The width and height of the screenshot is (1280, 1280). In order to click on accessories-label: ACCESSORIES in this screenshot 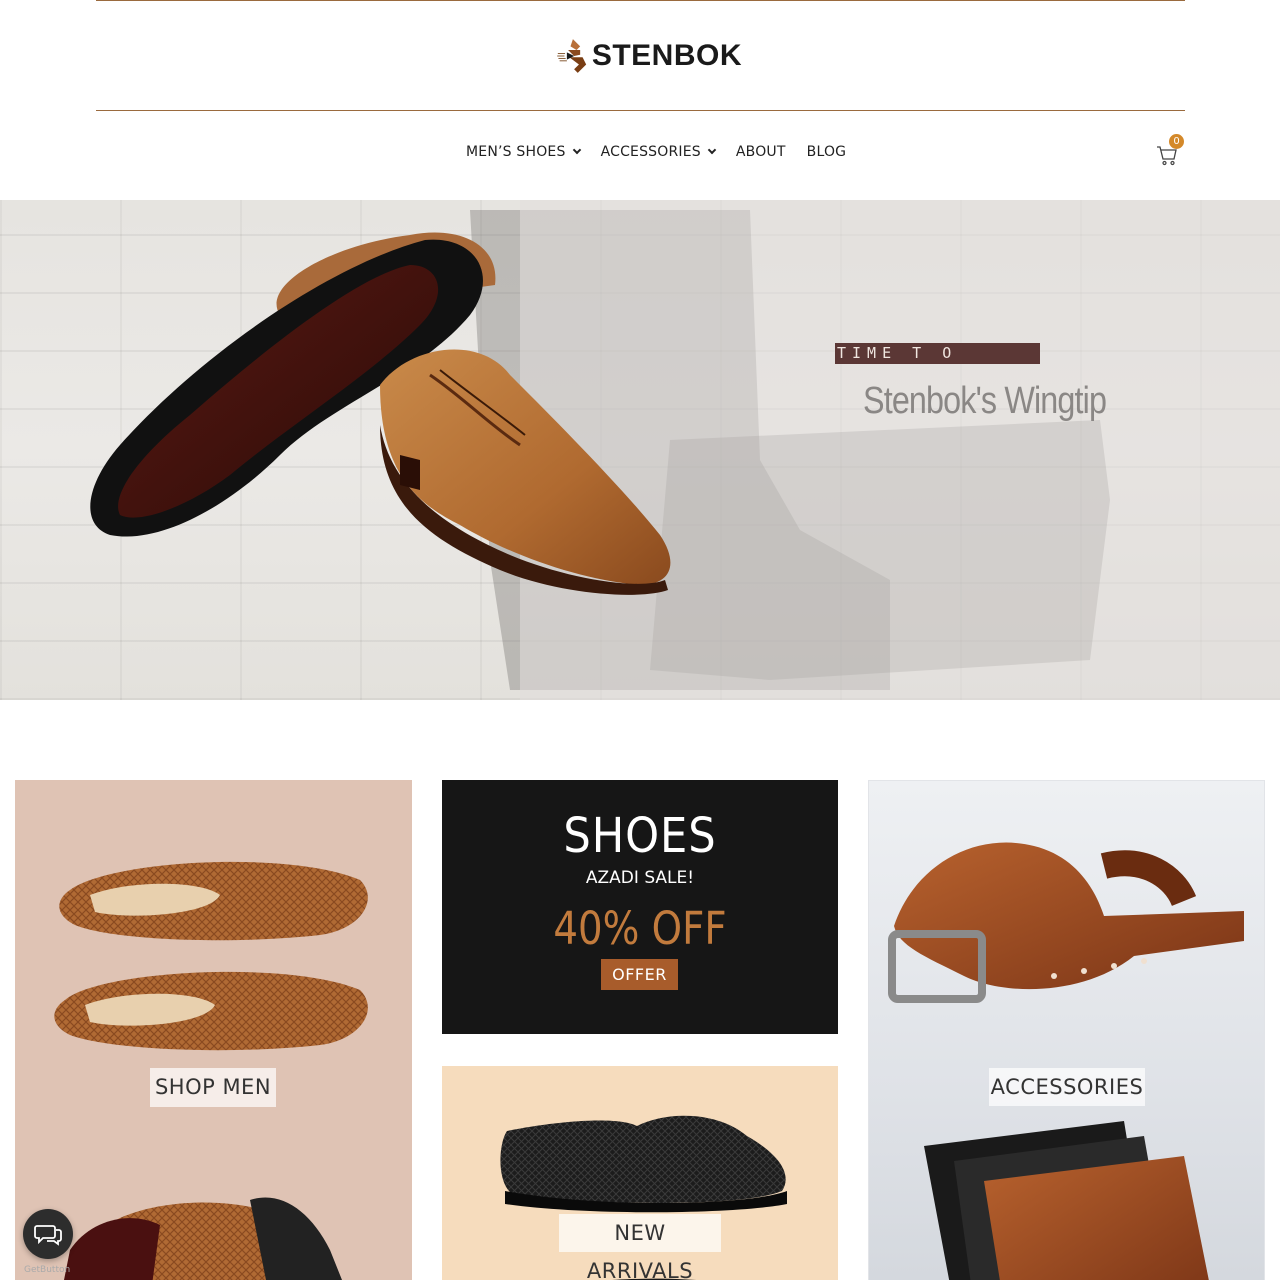, I will do `click(1067, 1087)`.